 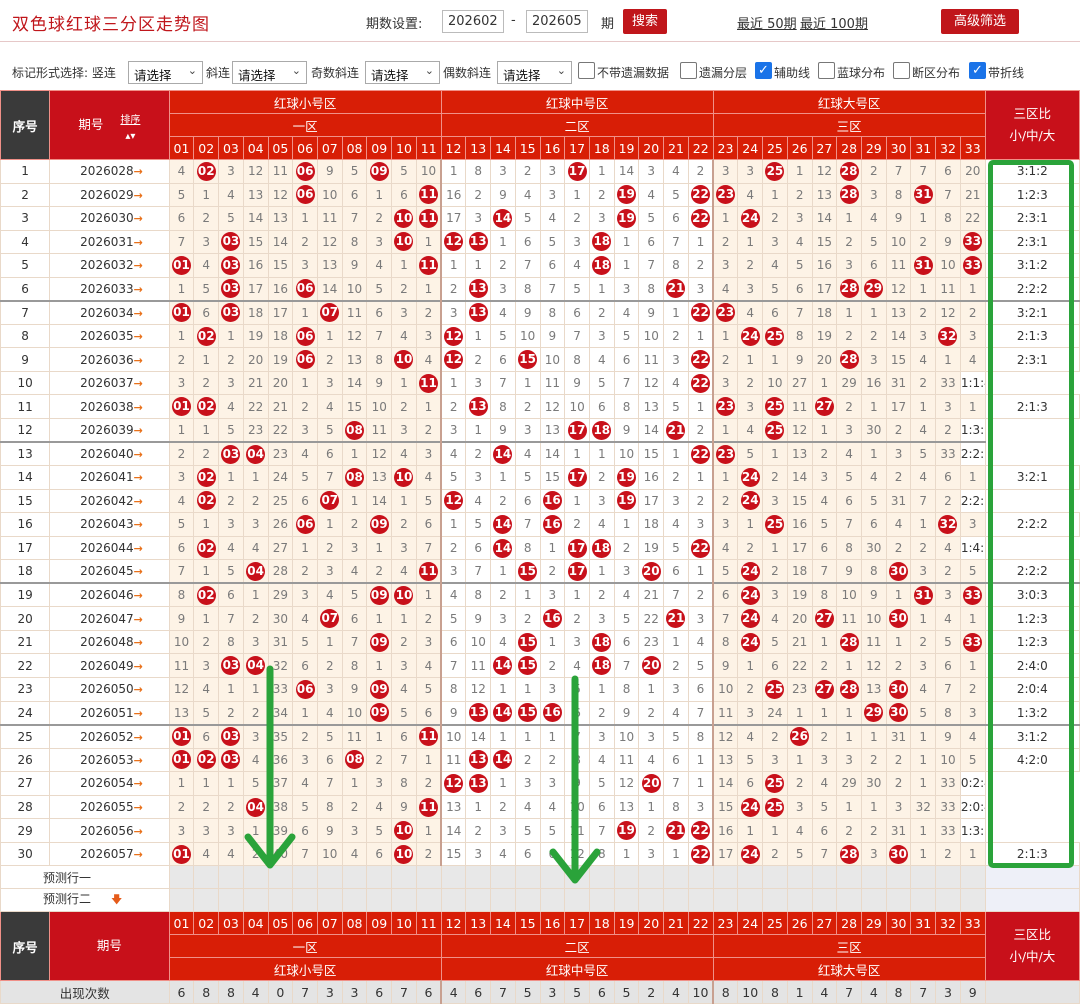 What do you see at coordinates (601, 454) in the screenshot?
I see `number-cell: 1` at bounding box center [601, 454].